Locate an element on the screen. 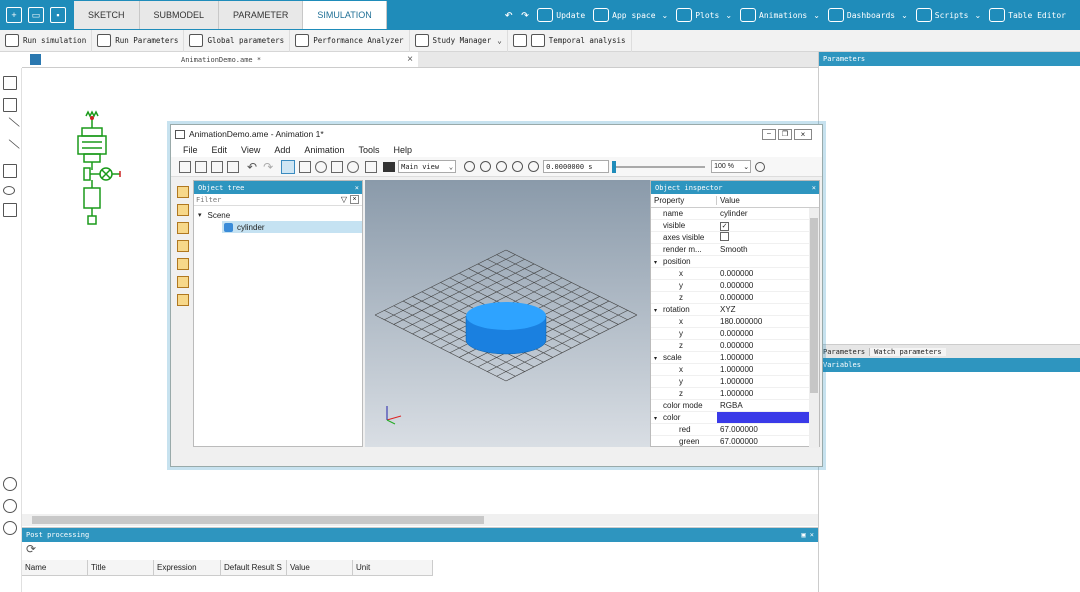  run-simulation-button: Run simulation is located at coordinates (46, 40).